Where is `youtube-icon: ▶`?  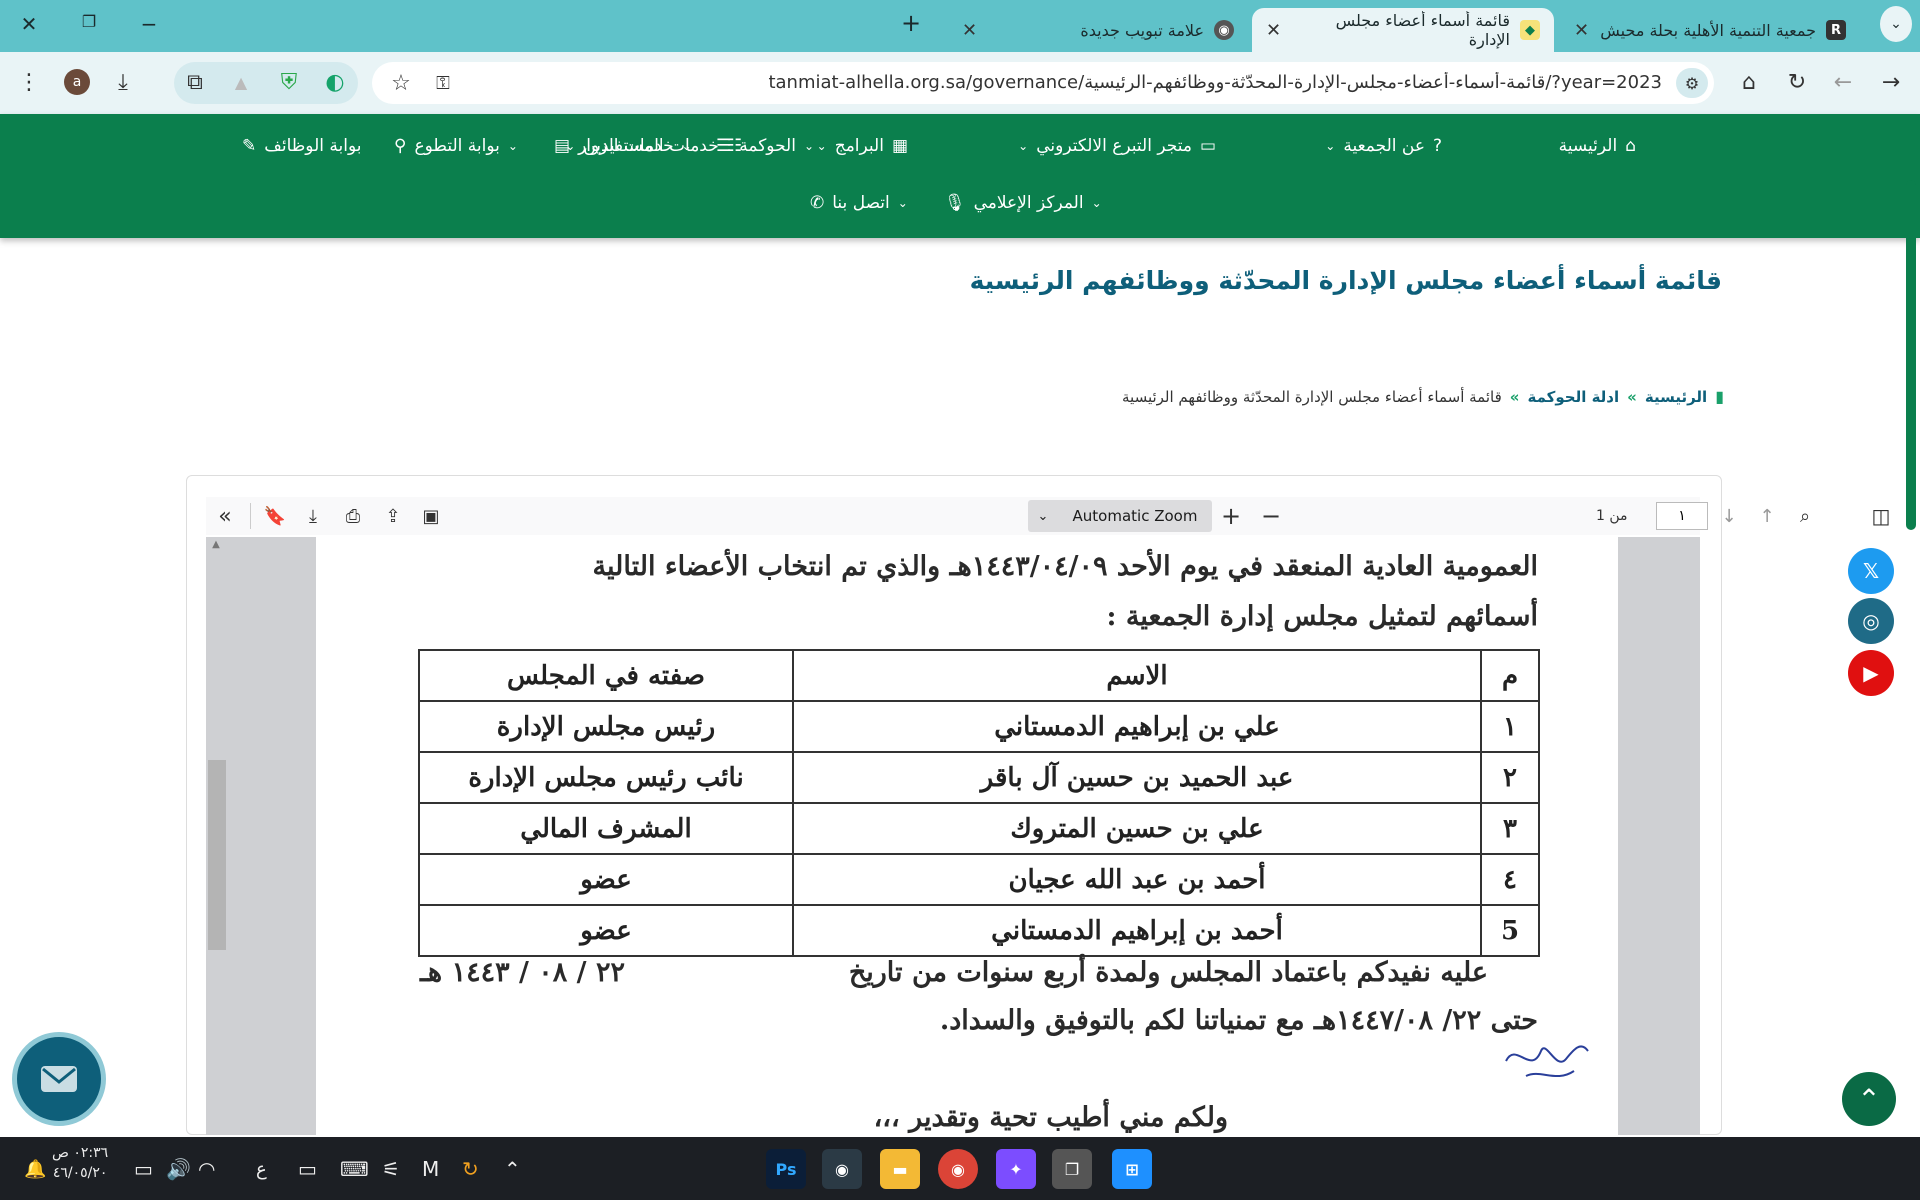 youtube-icon: ▶ is located at coordinates (1871, 673).